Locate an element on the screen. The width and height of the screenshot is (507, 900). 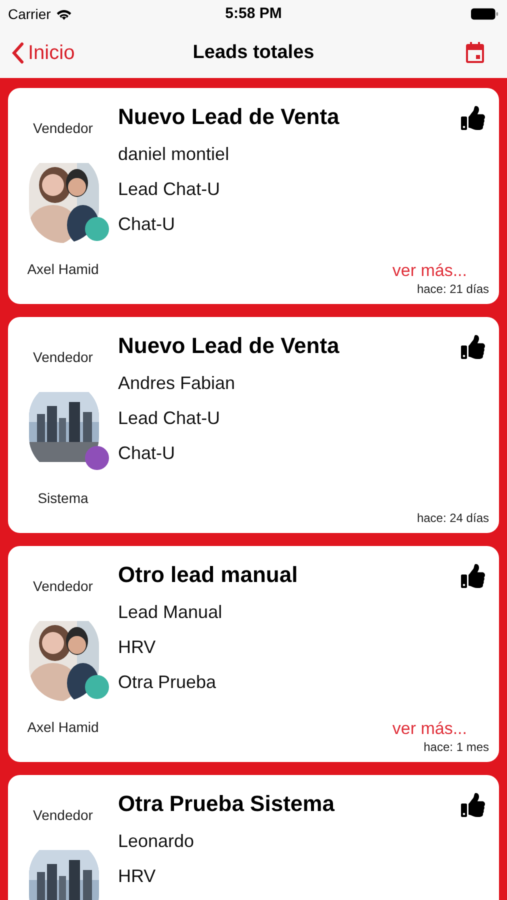
clock-time: 5:58 PM is located at coordinates (253, 14).